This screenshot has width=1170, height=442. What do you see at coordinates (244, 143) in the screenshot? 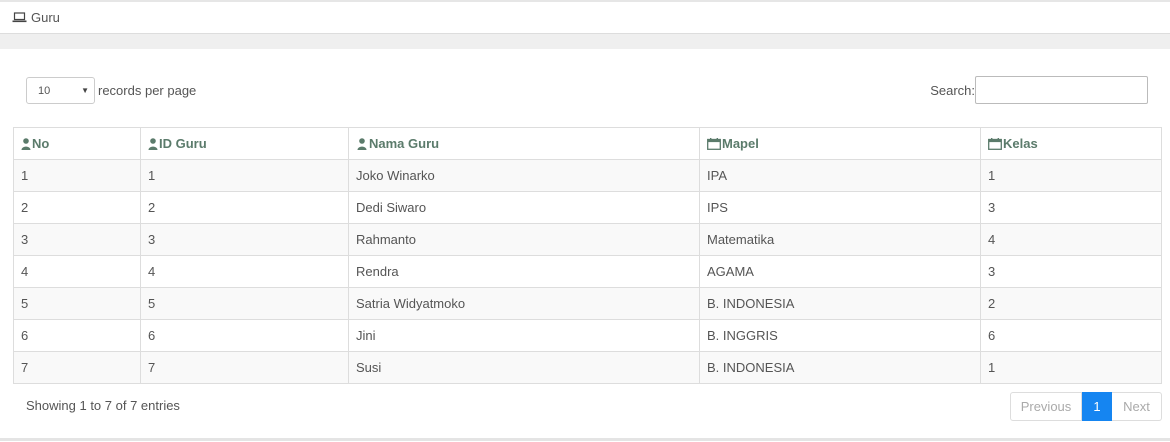
I see `column-header-id-guru: ID Guru` at bounding box center [244, 143].